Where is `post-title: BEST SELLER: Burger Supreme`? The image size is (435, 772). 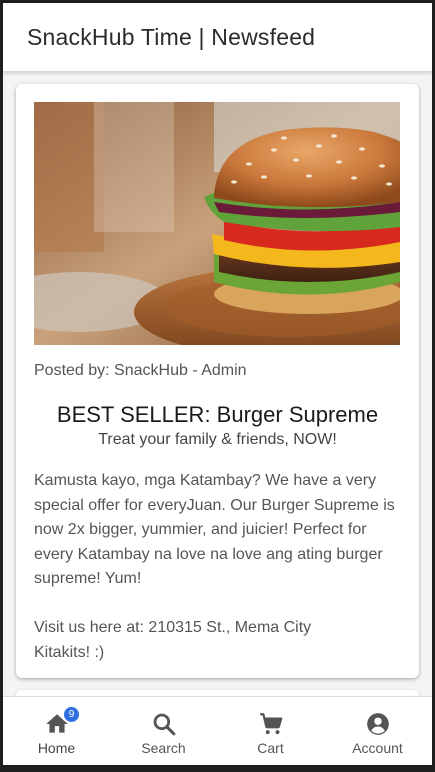
post-title: BEST SELLER: Burger Supreme is located at coordinates (217, 414).